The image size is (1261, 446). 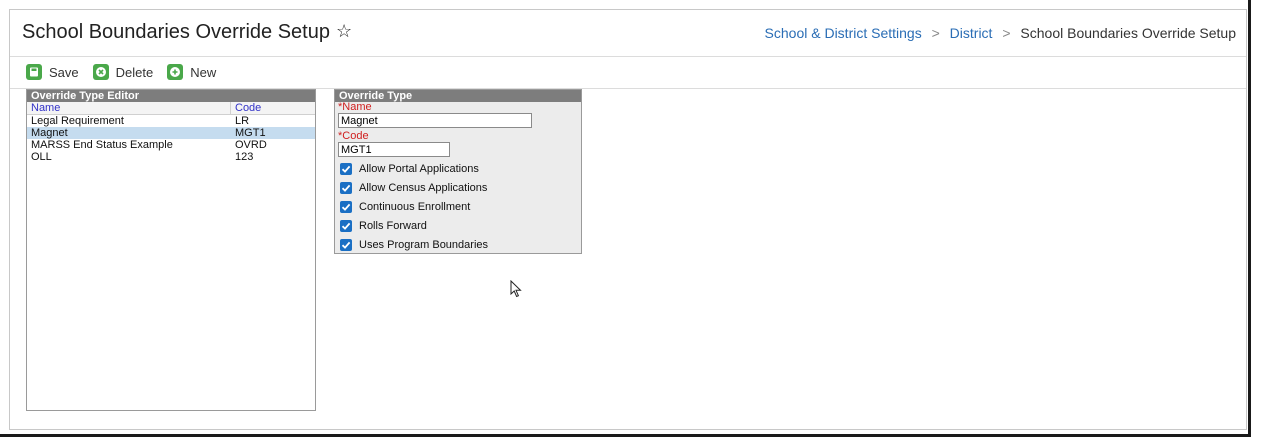 I want to click on checkbox-label: Uses Program Boundaries, so click(x=424, y=244).